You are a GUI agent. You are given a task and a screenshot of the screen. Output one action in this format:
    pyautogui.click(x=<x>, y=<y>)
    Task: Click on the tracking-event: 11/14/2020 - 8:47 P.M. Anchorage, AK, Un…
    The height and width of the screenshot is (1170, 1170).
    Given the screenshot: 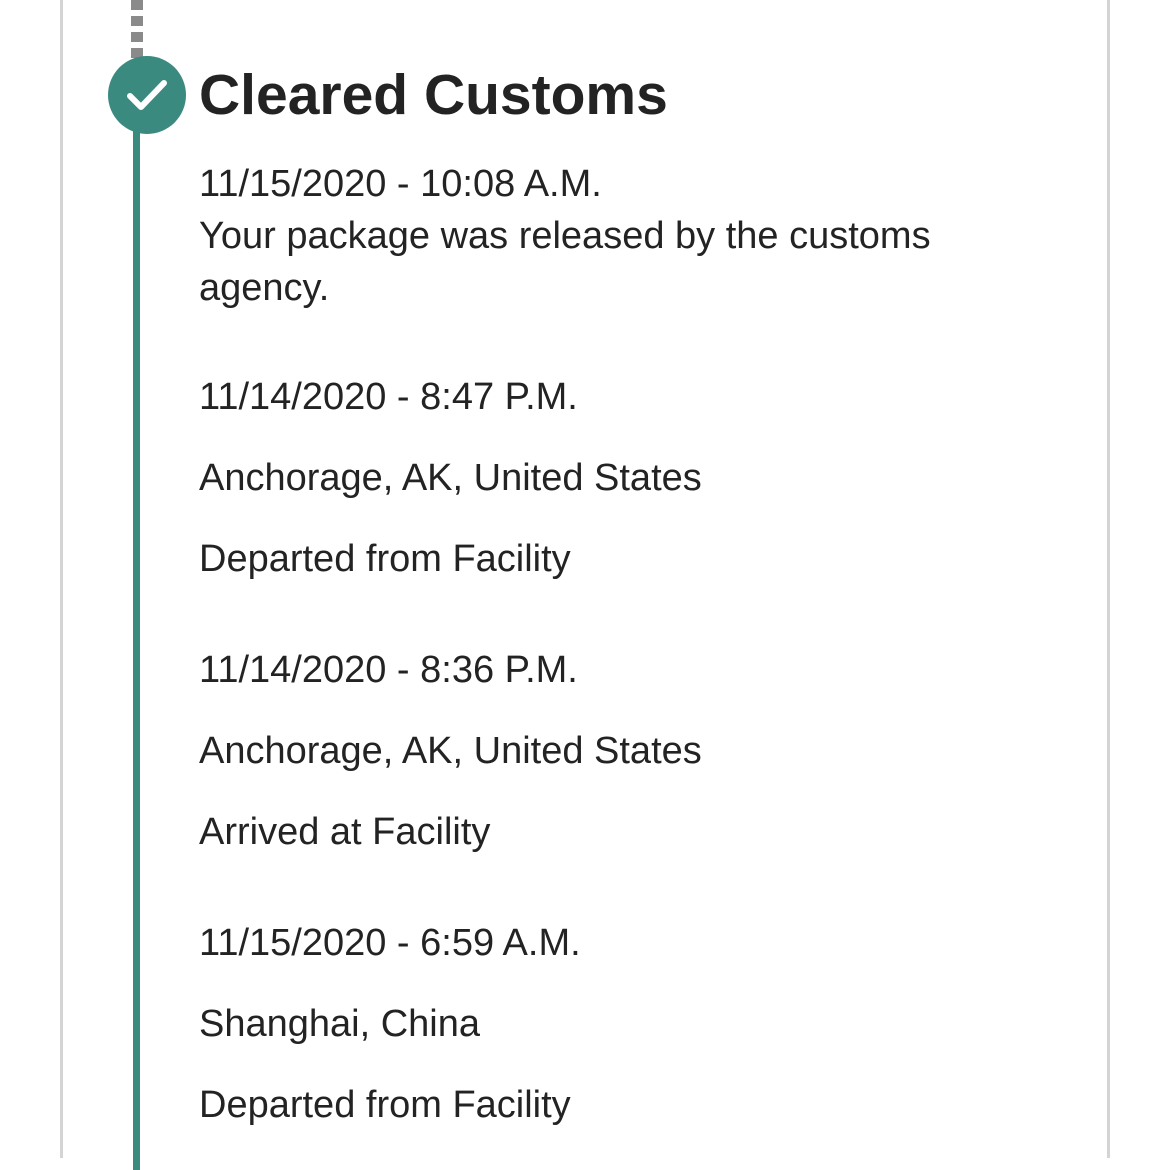 What is the action you would take?
    pyautogui.click(x=450, y=478)
    